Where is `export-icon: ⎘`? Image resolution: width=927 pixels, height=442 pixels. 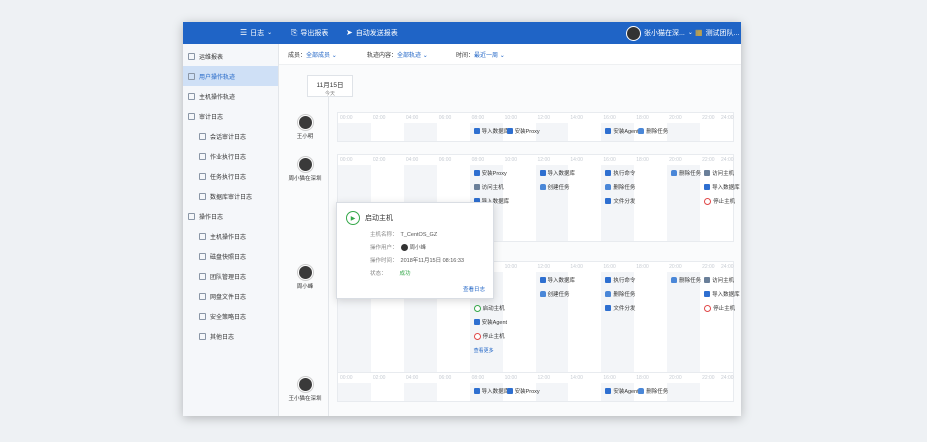 export-icon: ⎘ is located at coordinates (294, 32).